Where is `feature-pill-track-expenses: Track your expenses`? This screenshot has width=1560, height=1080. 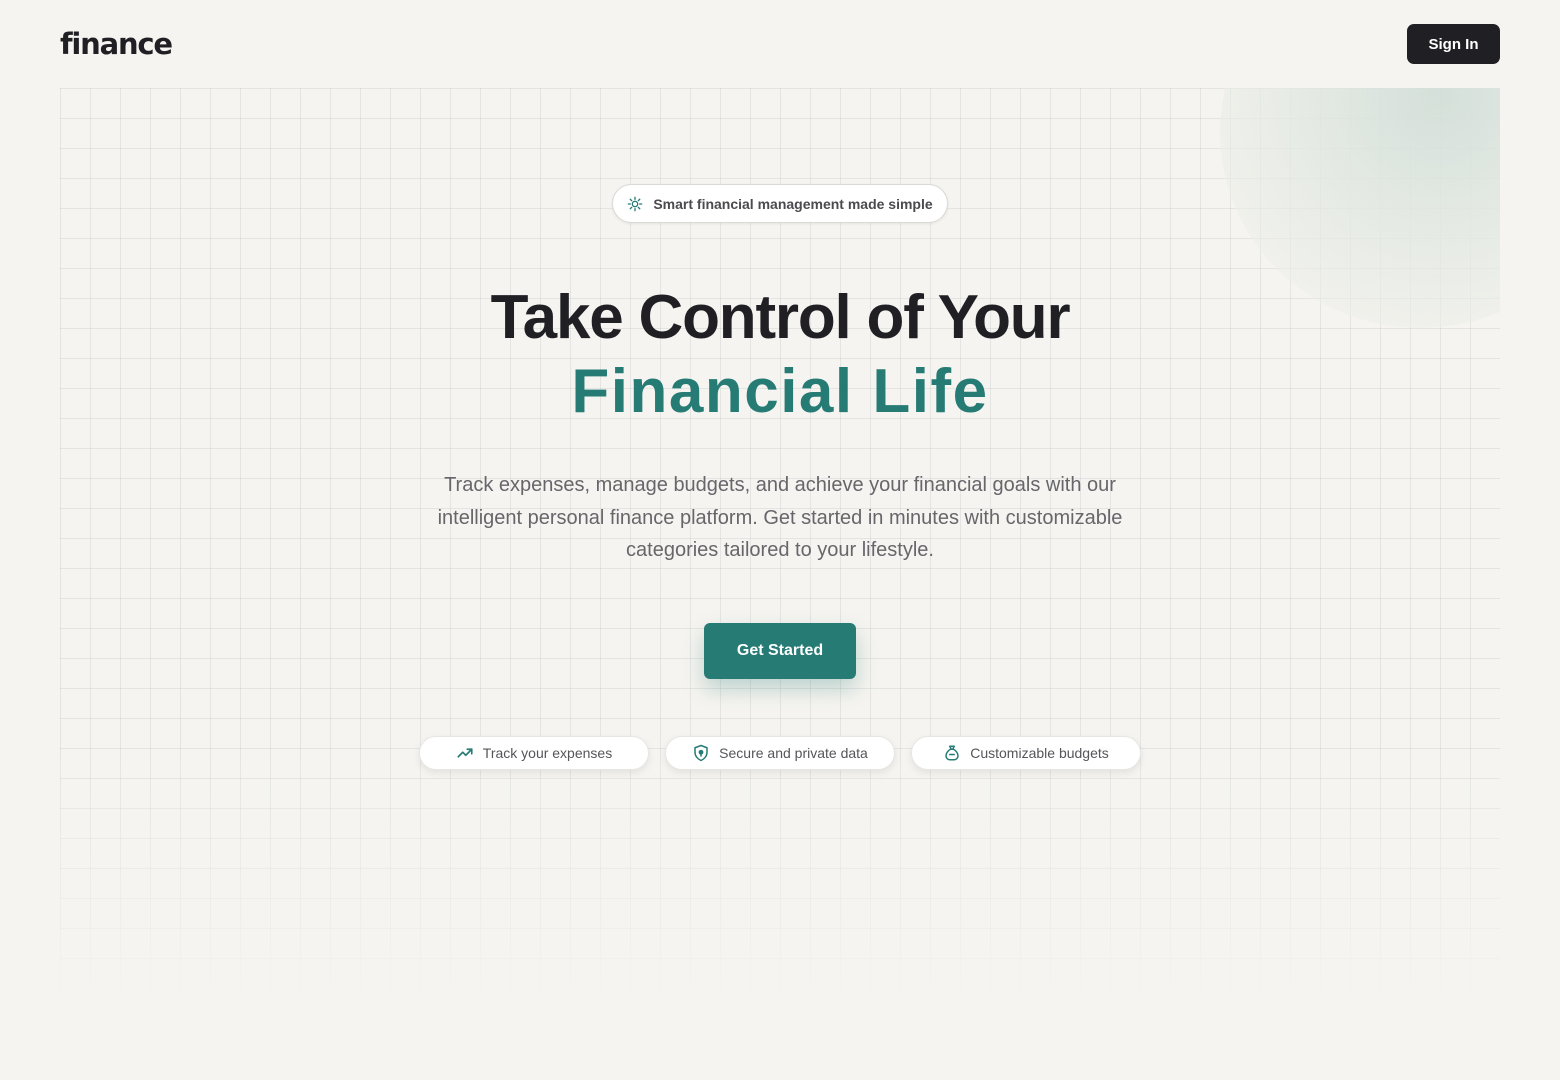 feature-pill-track-expenses: Track your expenses is located at coordinates (534, 753).